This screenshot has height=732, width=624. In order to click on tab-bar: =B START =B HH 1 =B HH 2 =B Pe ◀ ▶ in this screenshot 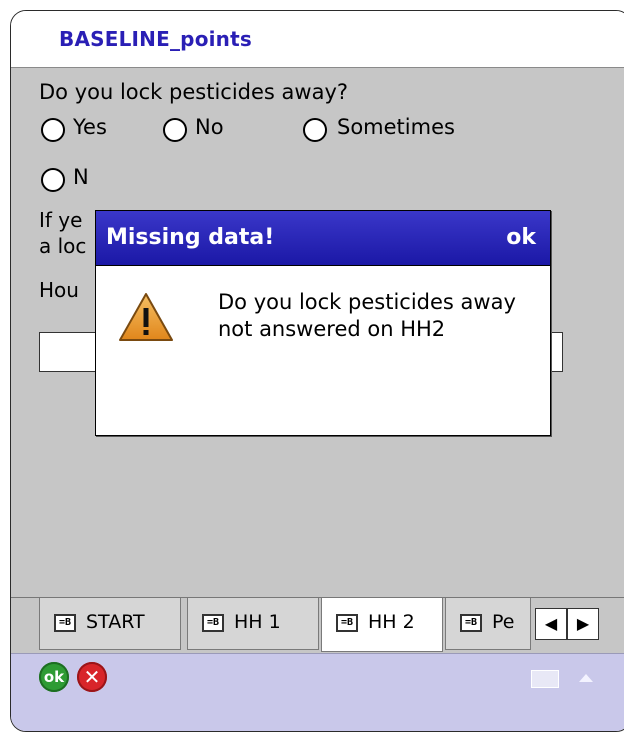, I will do `click(317, 625)`.